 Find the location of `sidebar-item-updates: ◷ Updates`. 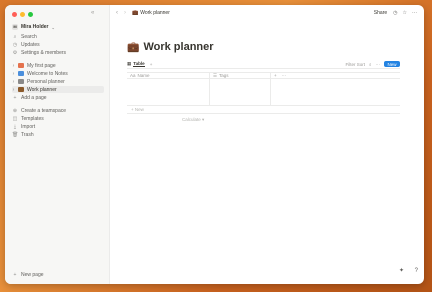

sidebar-item-updates: ◷ Updates is located at coordinates (58, 44).